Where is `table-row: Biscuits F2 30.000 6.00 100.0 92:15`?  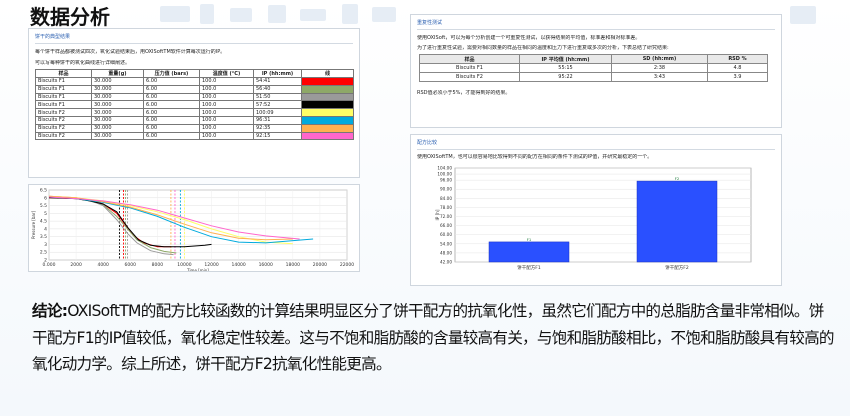 table-row: Biscuits F2 30.000 6.00 100.0 92:15 is located at coordinates (194, 136).